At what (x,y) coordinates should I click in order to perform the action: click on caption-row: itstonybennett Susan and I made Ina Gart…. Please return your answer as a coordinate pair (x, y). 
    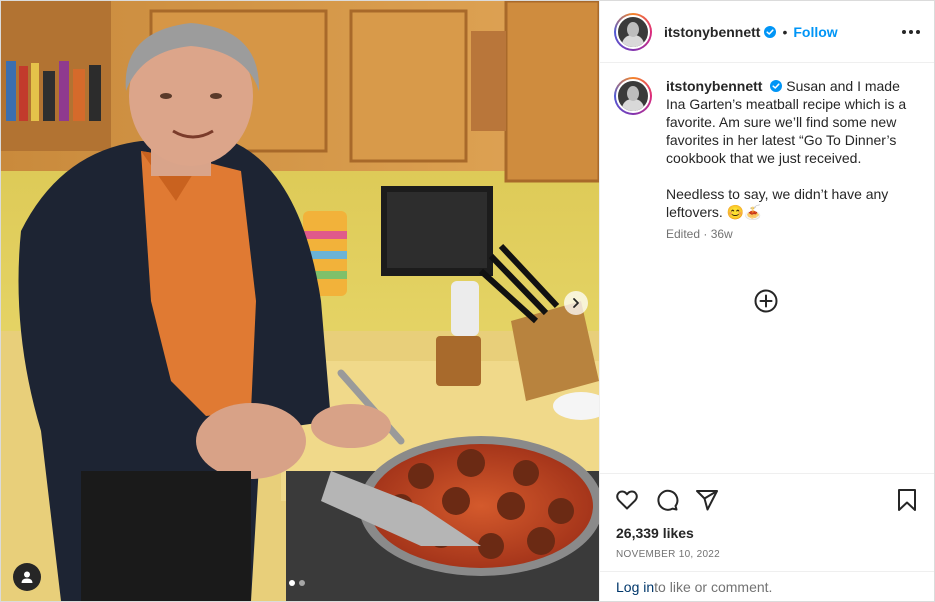
    Looking at the image, I should click on (767, 149).